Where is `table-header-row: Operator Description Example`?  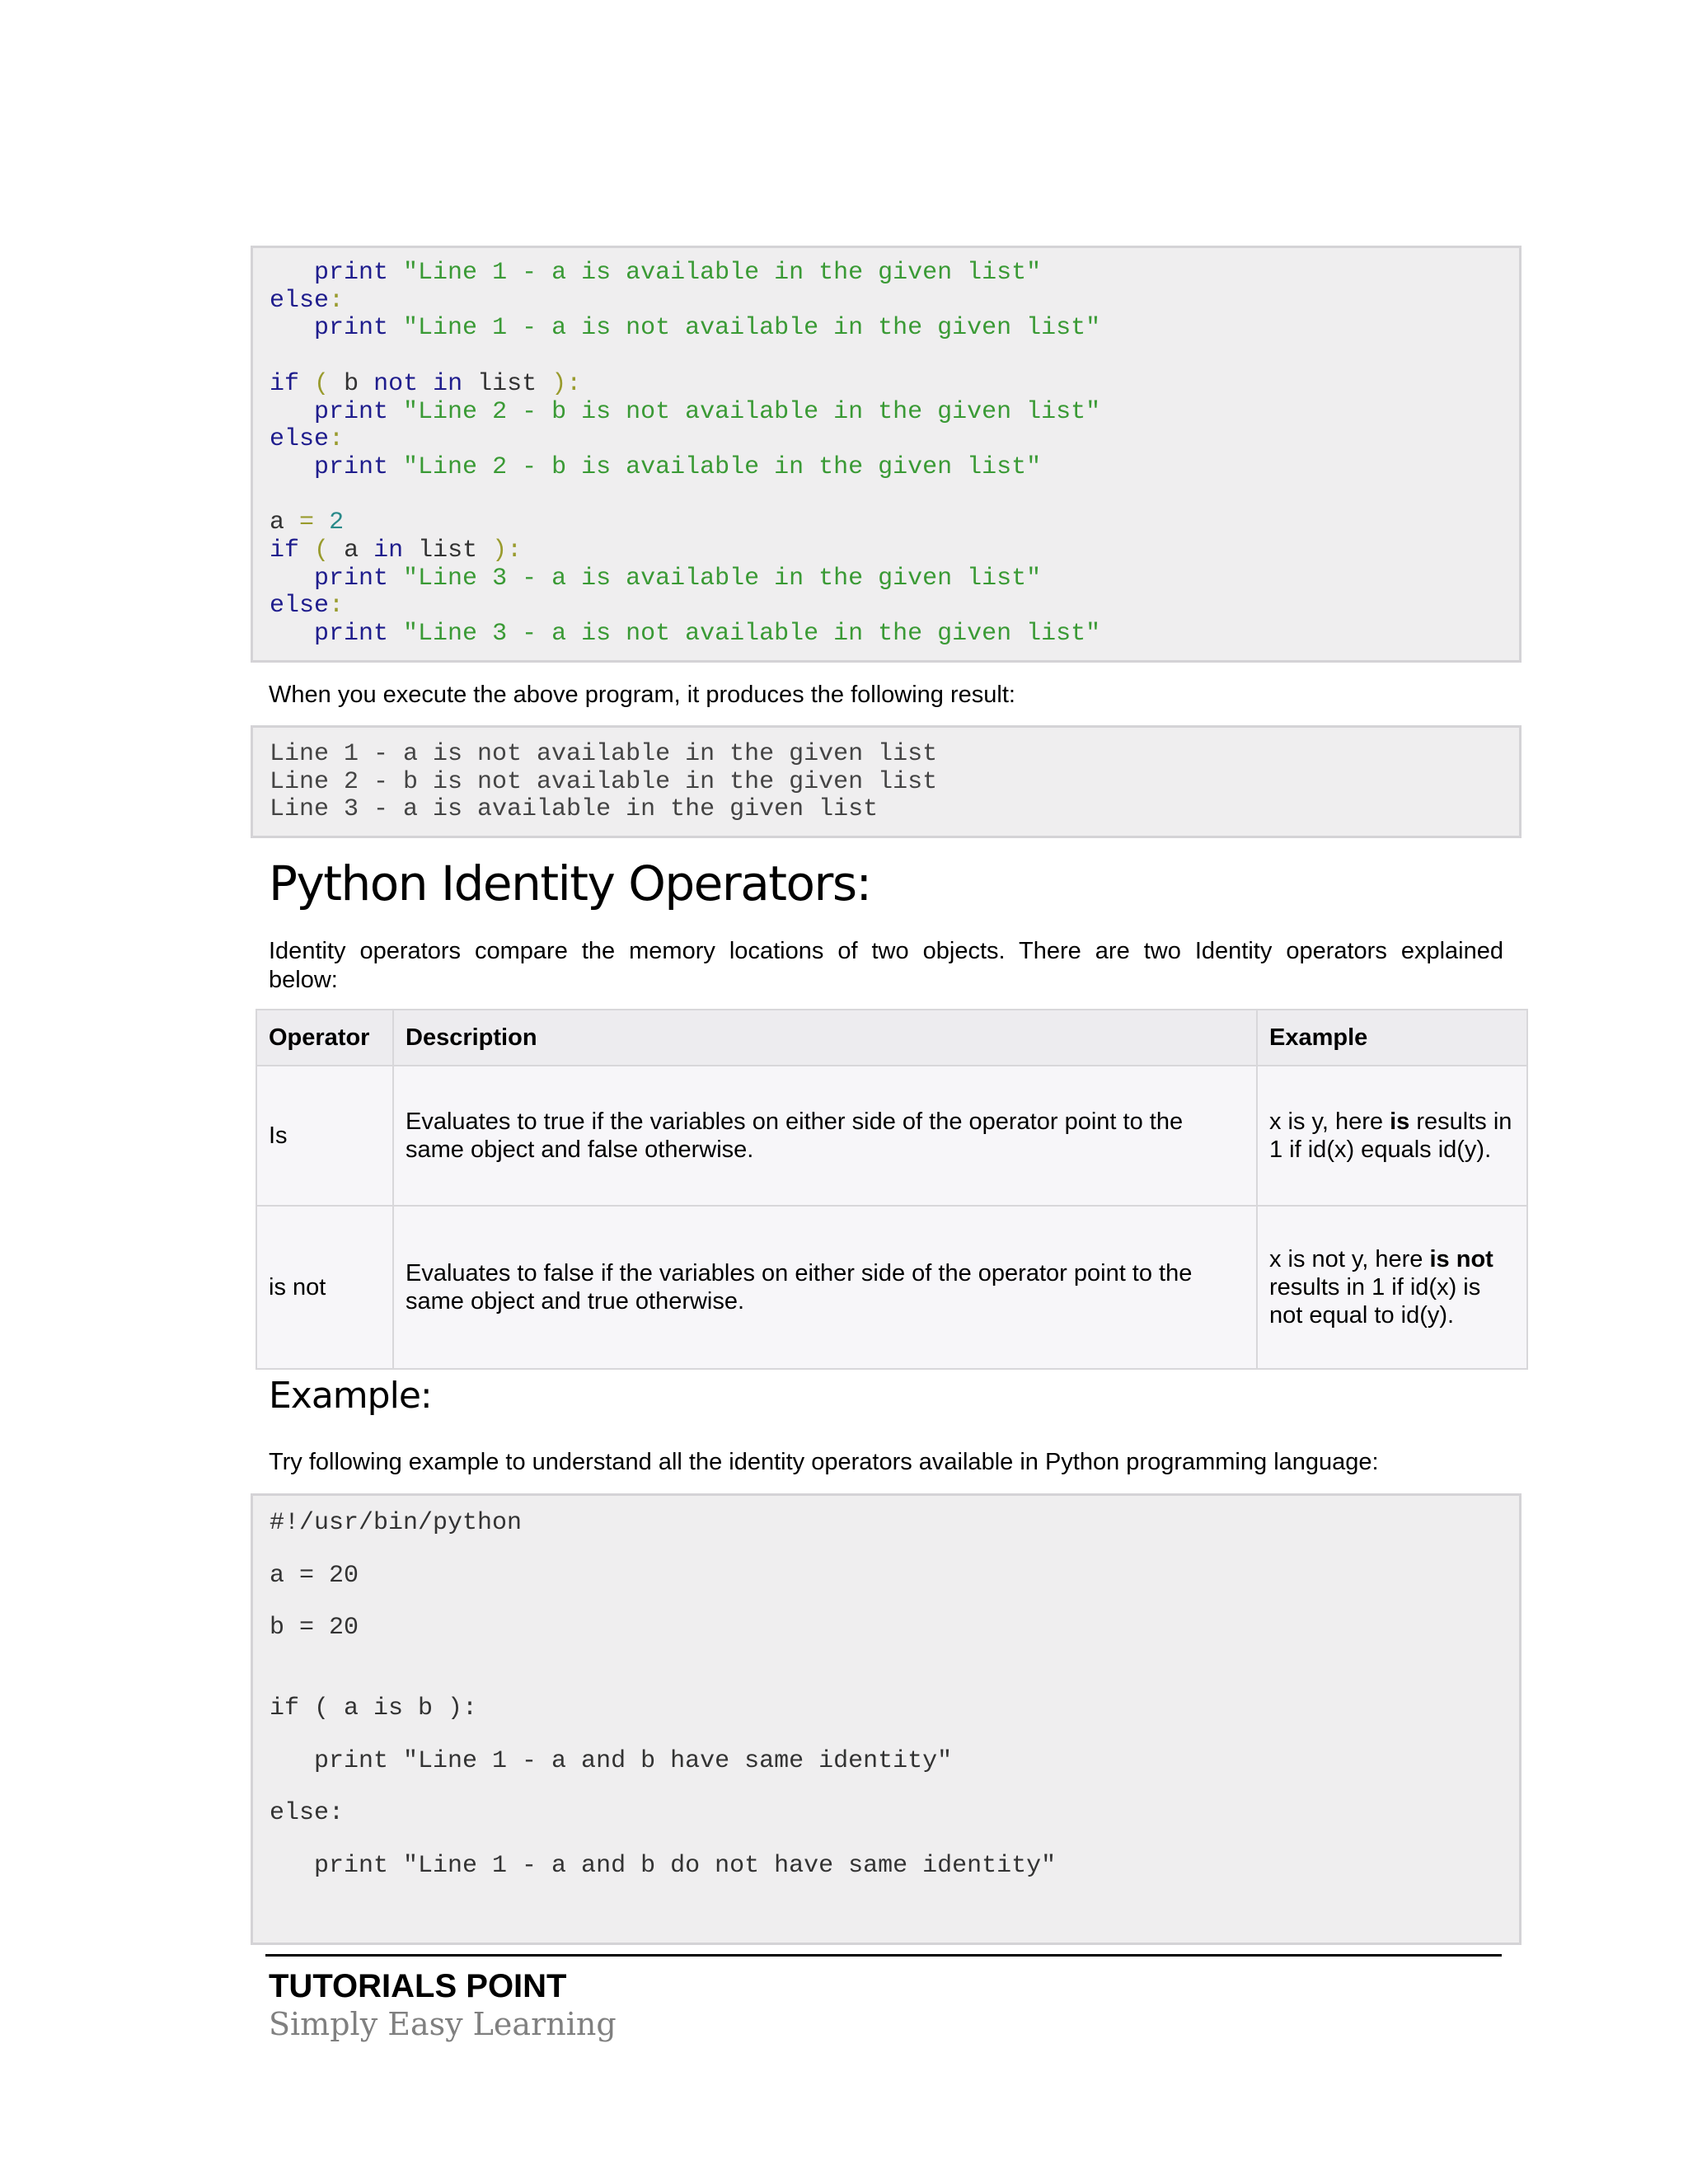
table-header-row: Operator Description Example is located at coordinates (892, 1037).